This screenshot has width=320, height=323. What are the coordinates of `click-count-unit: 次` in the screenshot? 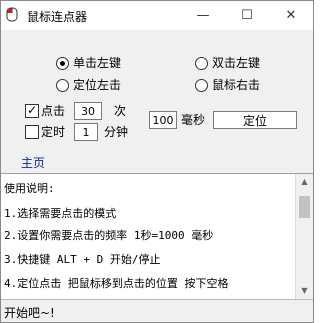 It's located at (120, 111).